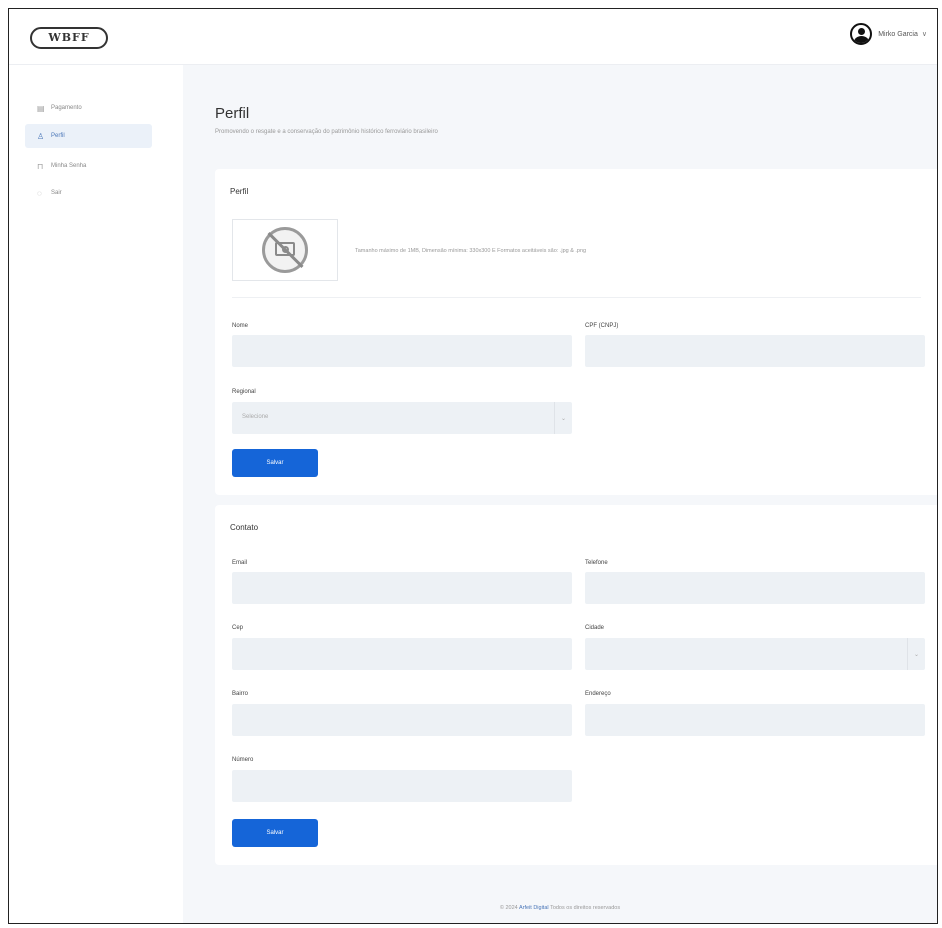 The height and width of the screenshot is (928, 942). I want to click on contact-card-title: Contato, so click(244, 527).